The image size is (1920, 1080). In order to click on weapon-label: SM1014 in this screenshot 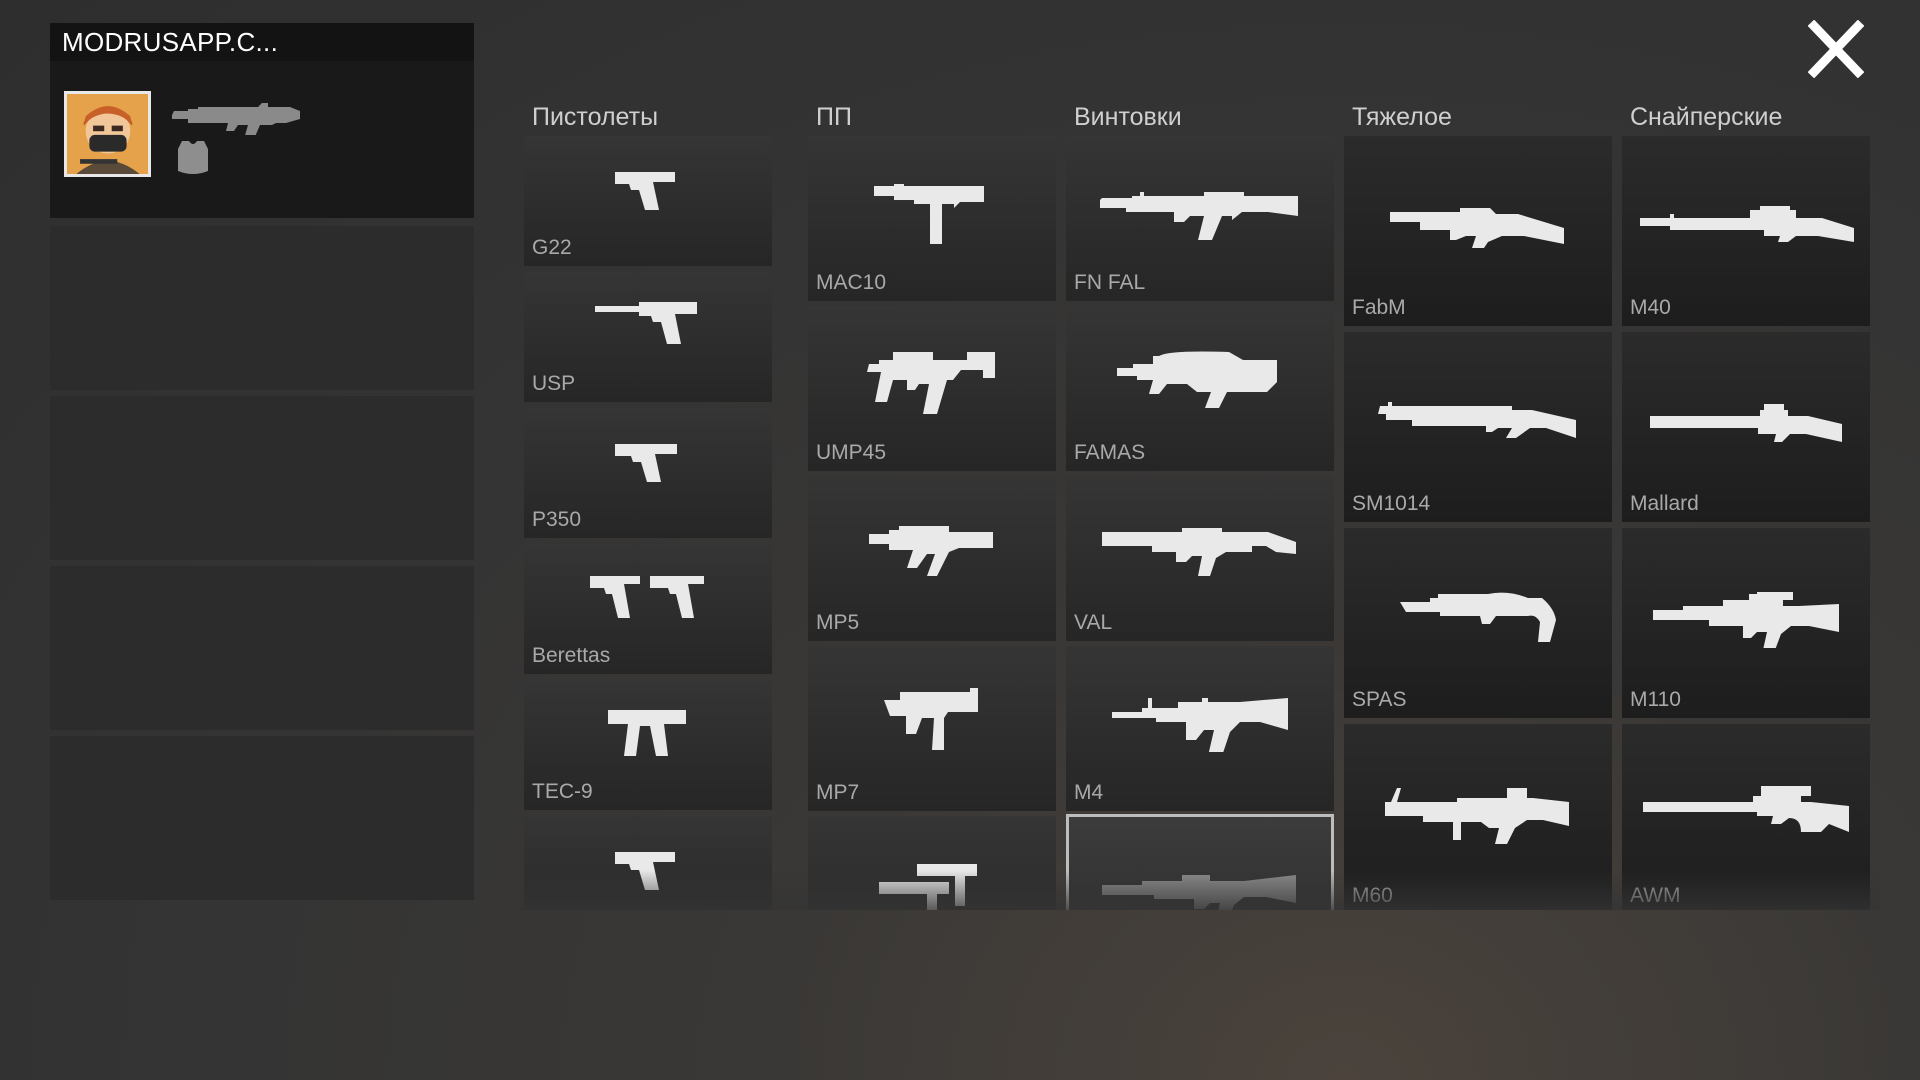, I will do `click(1391, 503)`.